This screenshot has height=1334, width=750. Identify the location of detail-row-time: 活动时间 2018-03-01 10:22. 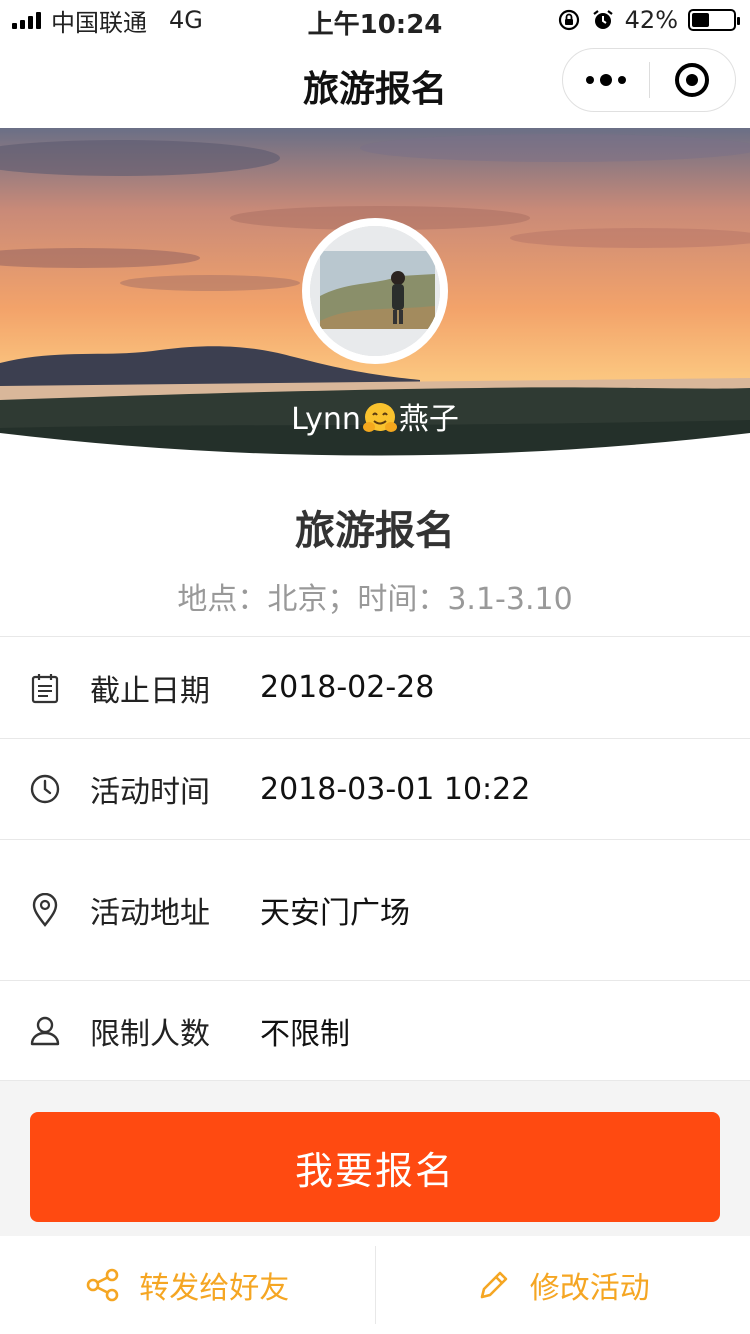
(375, 788).